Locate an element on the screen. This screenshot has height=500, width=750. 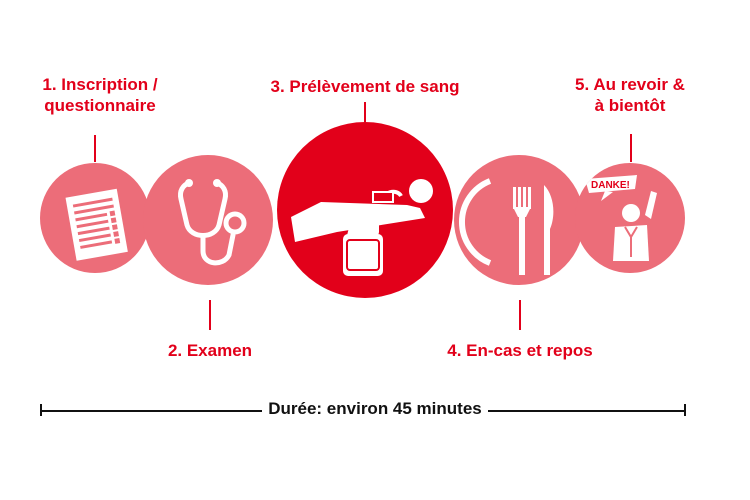
duration-label-wrap: Durée: environ 45 minutes is located at coordinates (375, 409).